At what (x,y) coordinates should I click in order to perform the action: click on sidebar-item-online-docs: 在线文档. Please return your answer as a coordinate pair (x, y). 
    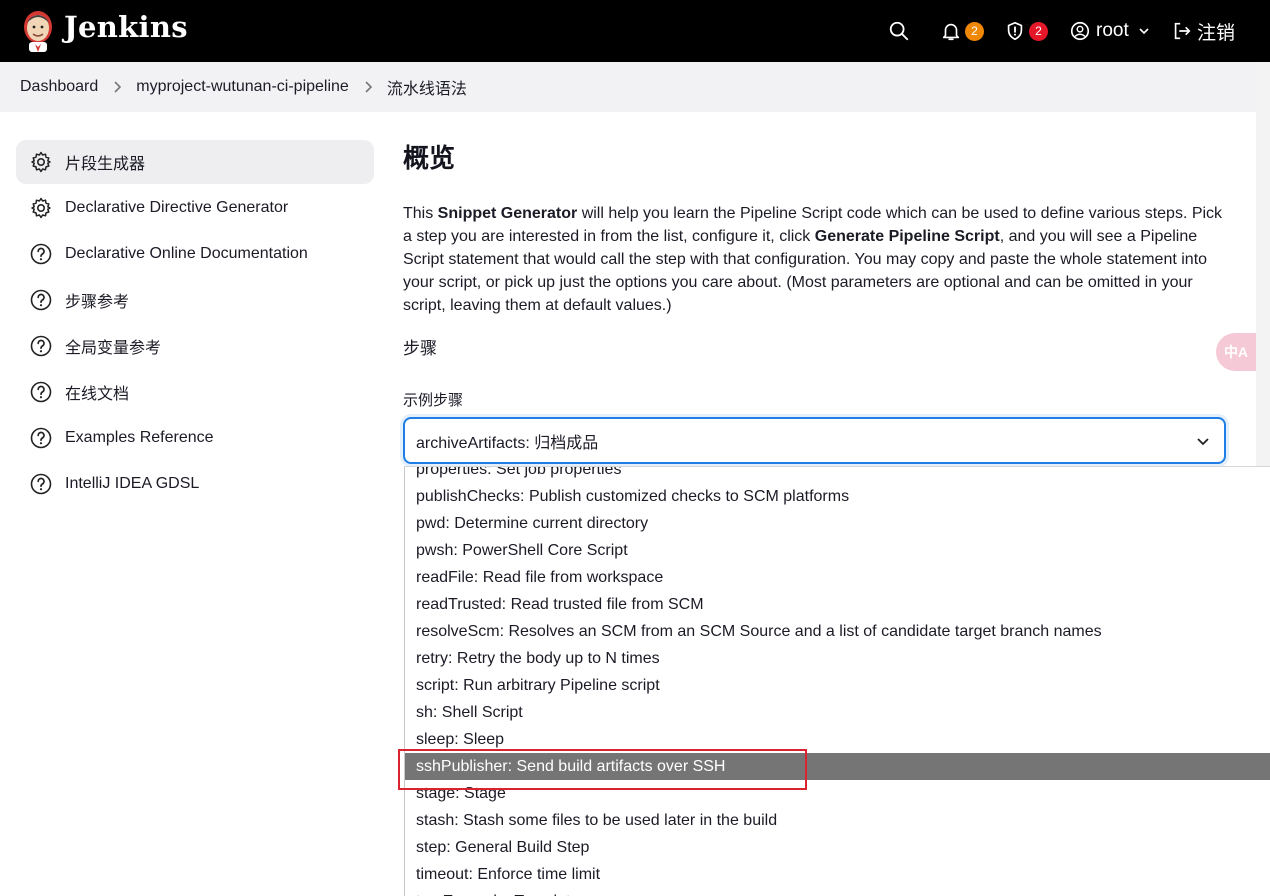
    Looking at the image, I should click on (195, 392).